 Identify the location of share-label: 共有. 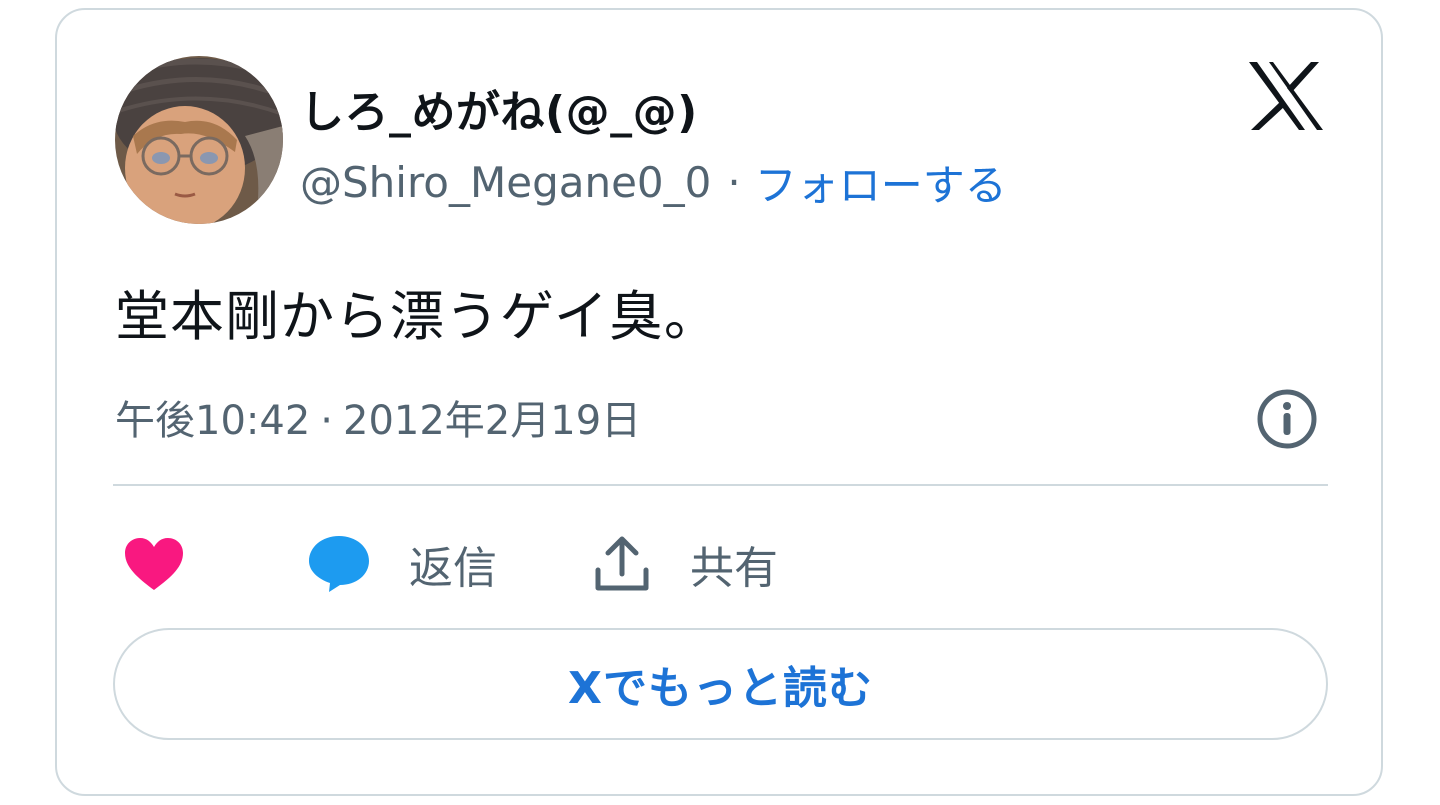
(734, 568).